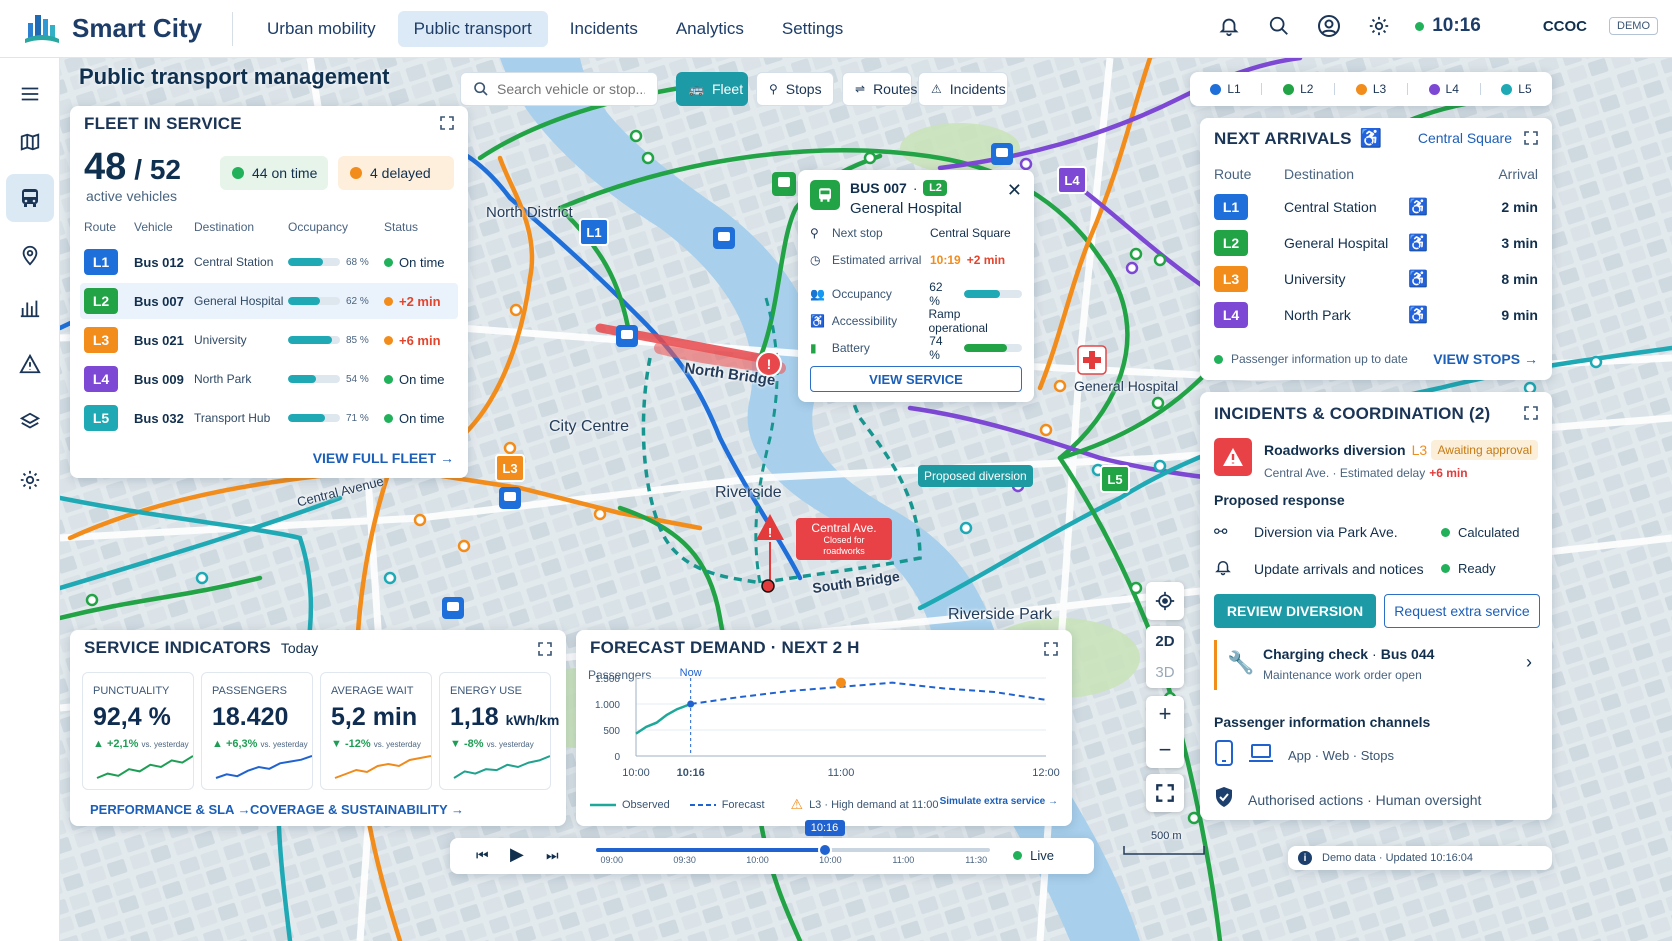 Image resolution: width=1672 pixels, height=941 pixels. Describe the element at coordinates (1379, 26) in the screenshot. I see `gear-icon` at that location.